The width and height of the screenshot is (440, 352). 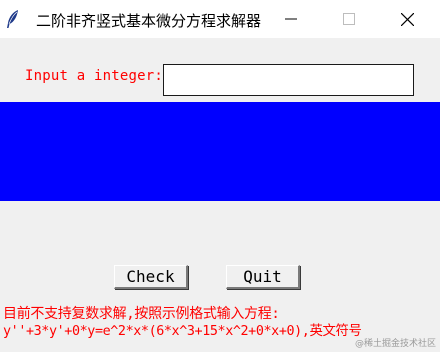 I want to click on close-button, so click(x=407, y=19).